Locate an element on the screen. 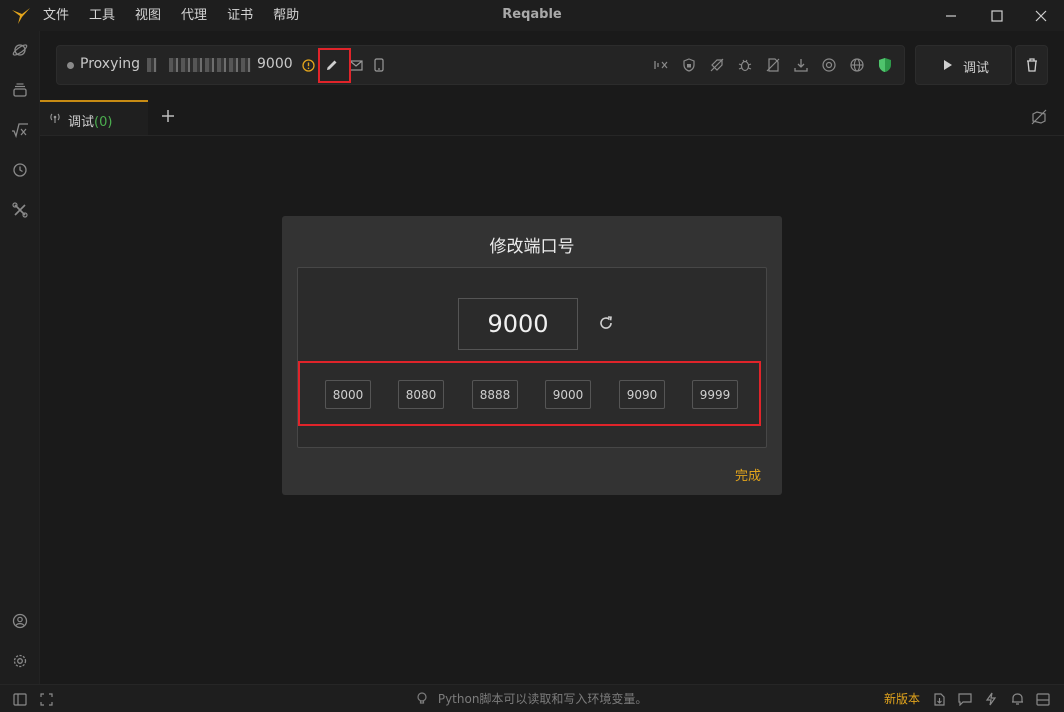 Image resolution: width=1064 pixels, height=712 pixels. warning-icon is located at coordinates (308, 65).